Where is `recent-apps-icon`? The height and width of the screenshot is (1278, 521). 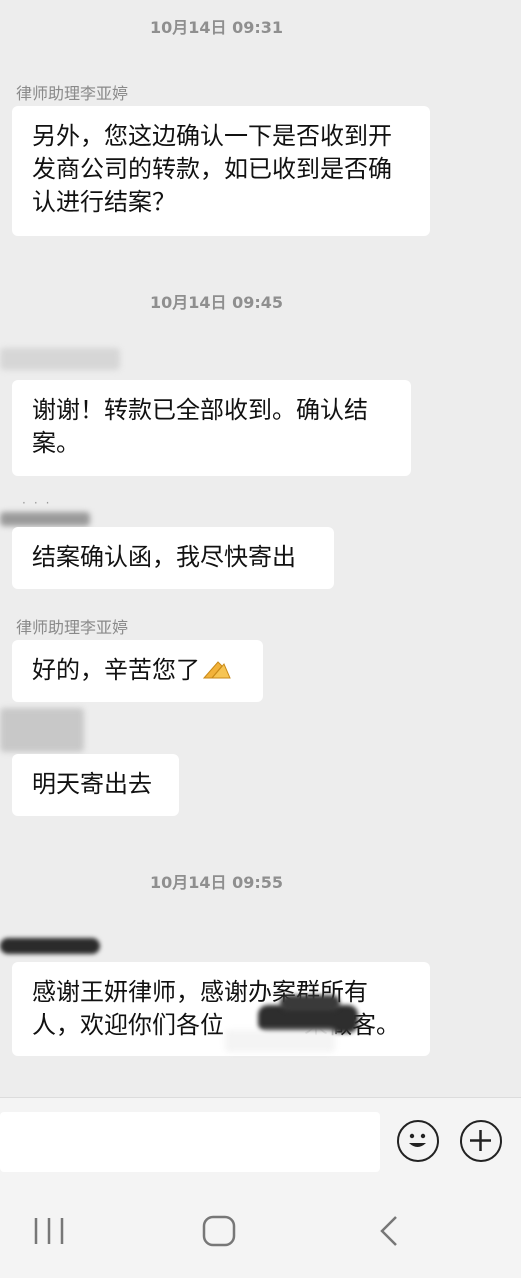
recent-apps-icon is located at coordinates (49, 1231).